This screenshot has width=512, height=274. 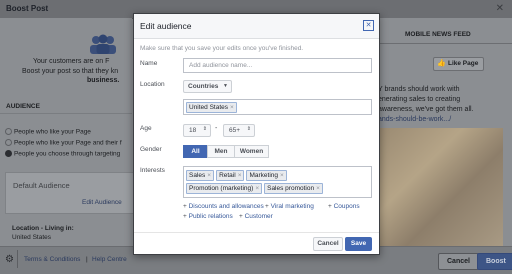 What do you see at coordinates (151, 149) in the screenshot?
I see `gender-label: Gender` at bounding box center [151, 149].